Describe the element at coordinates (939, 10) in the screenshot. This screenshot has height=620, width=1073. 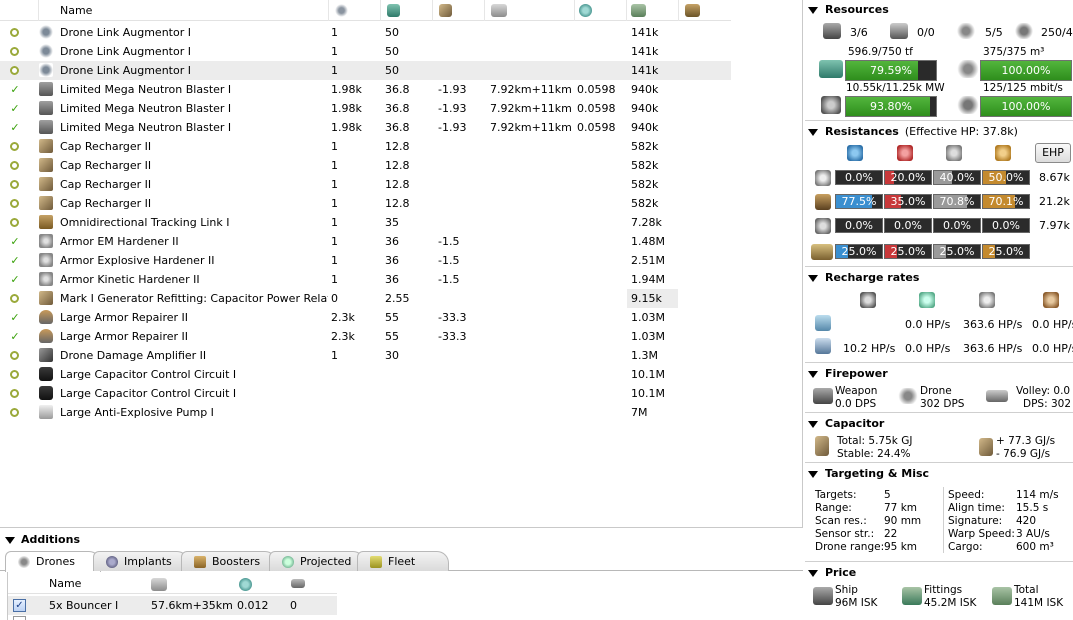
I see `resources-section-header: Resources` at that location.